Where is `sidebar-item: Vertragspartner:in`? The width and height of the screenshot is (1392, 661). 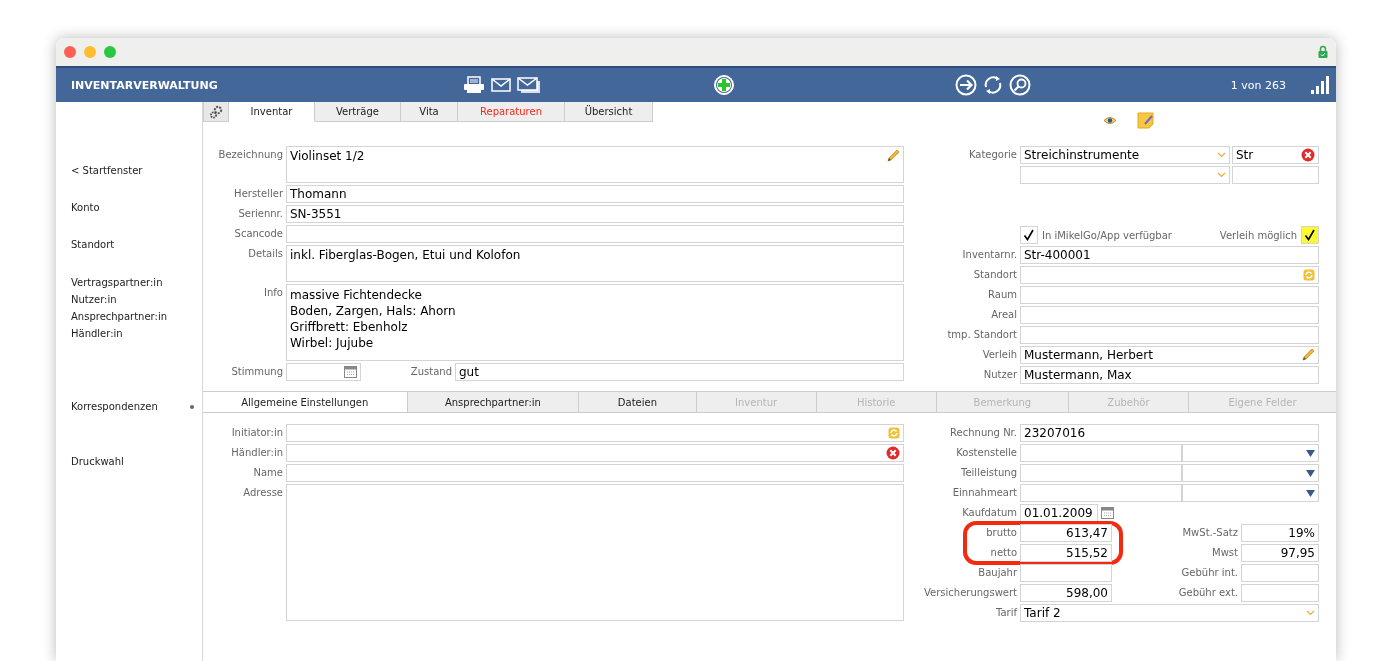 sidebar-item: Vertragspartner:in is located at coordinates (117, 282).